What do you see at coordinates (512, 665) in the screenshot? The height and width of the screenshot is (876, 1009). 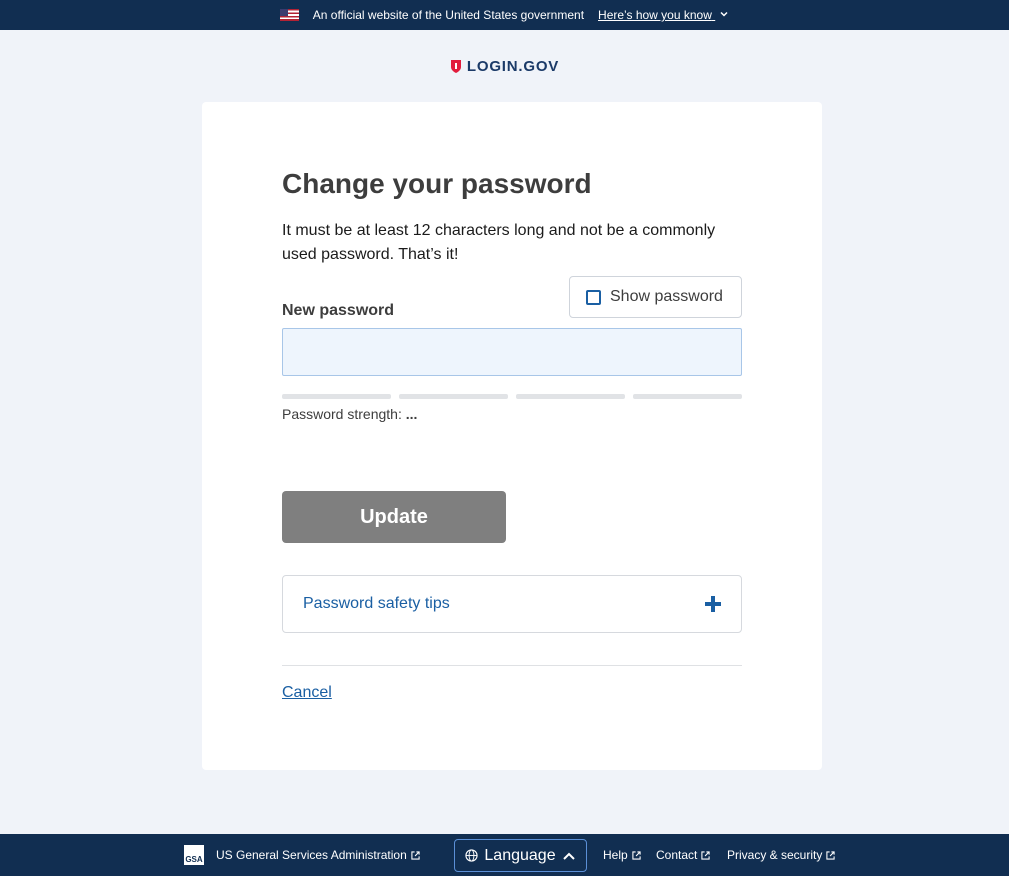 I see `divider` at bounding box center [512, 665].